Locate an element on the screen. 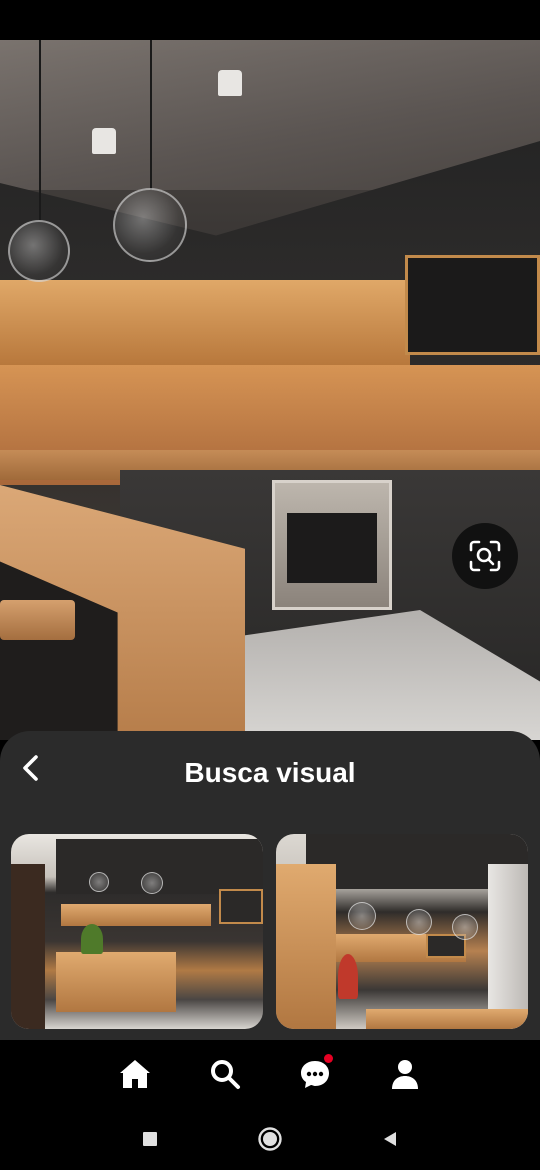  system-navigation is located at coordinates (270, 1139).